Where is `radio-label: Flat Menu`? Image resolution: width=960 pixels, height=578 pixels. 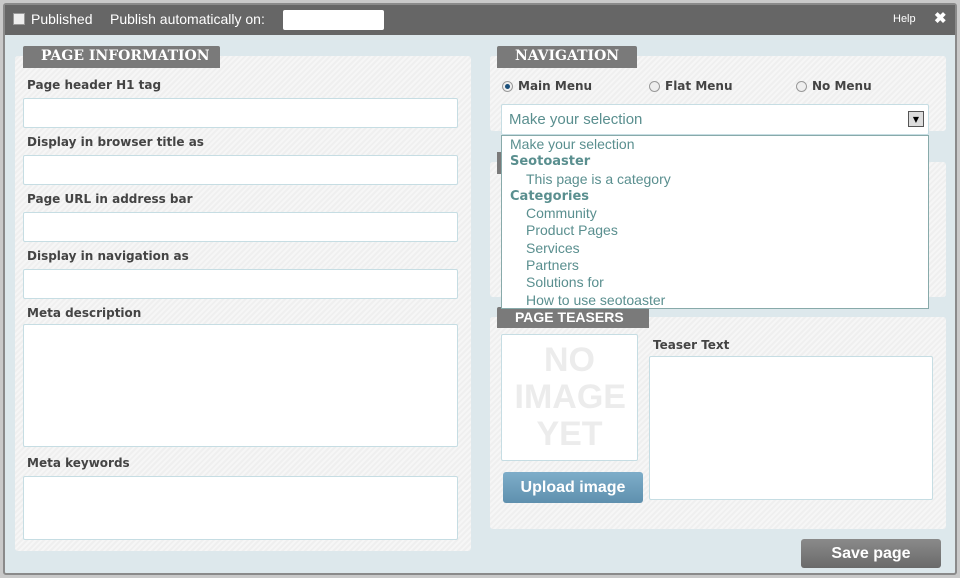 radio-label: Flat Menu is located at coordinates (699, 86).